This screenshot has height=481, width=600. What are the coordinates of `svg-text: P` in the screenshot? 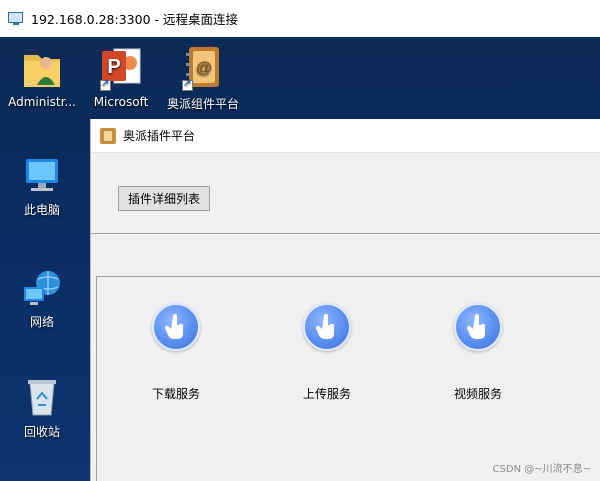 It's located at (113, 67).